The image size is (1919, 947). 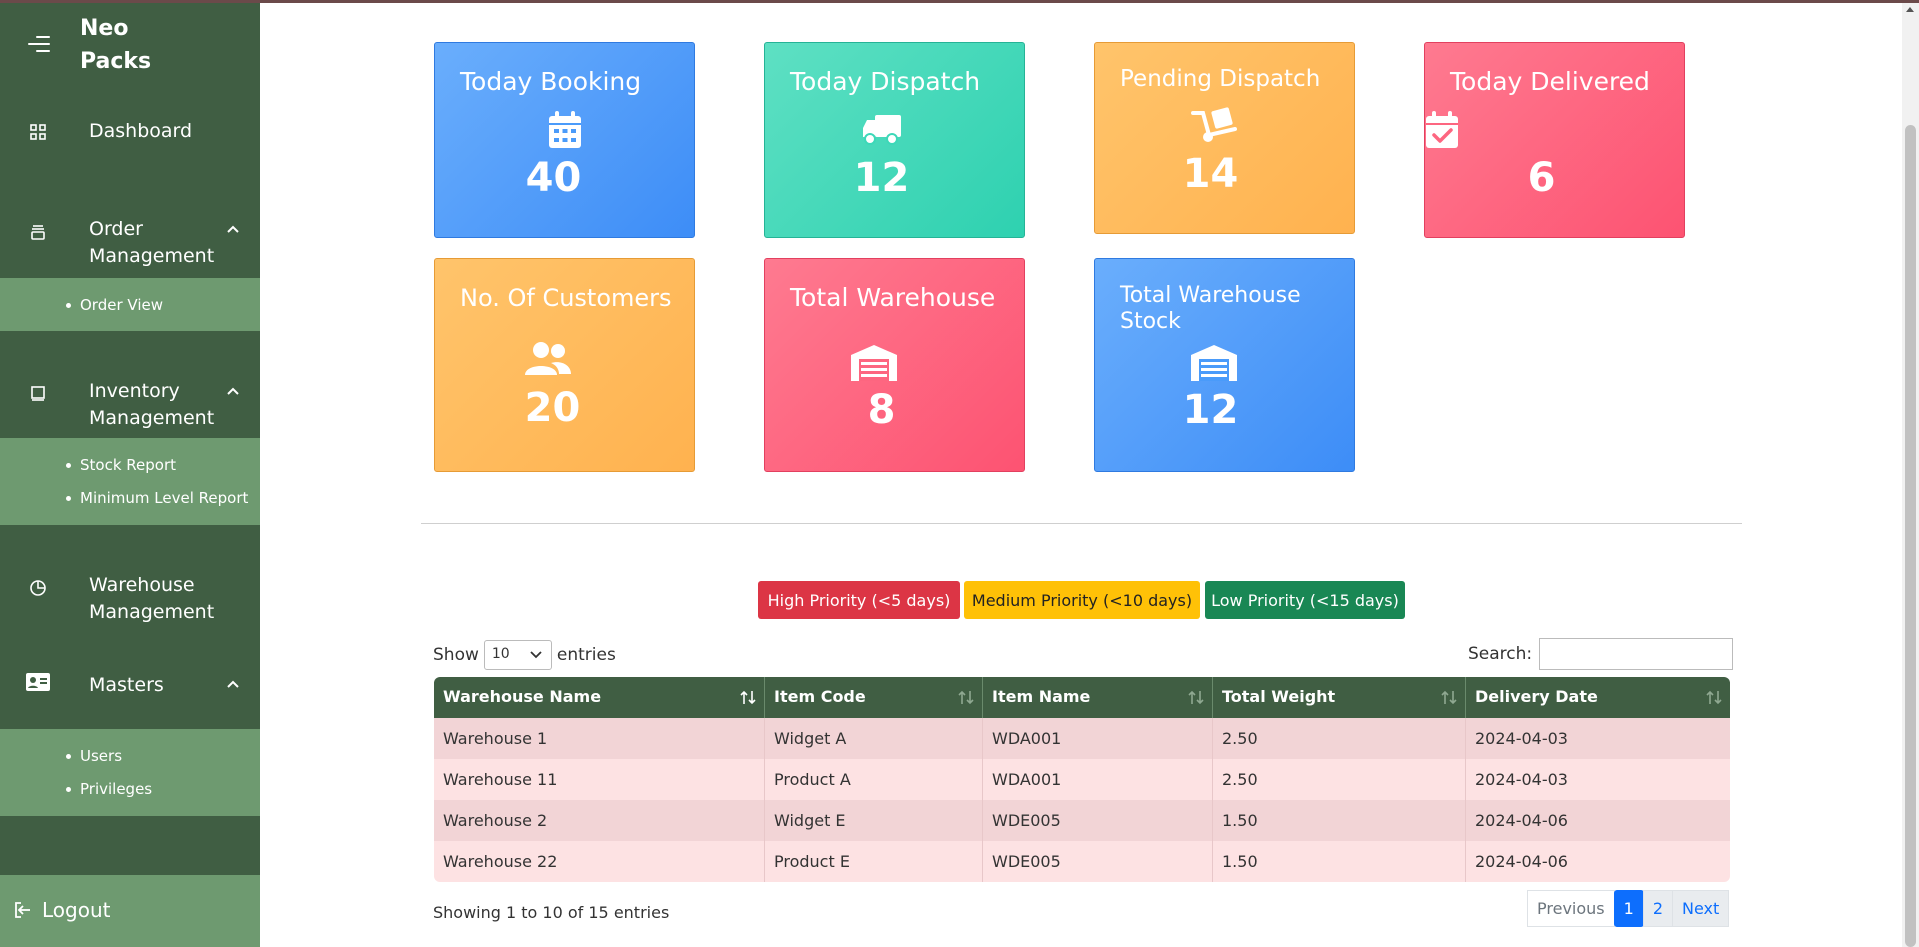 I want to click on high-priority-button: High Priority (<5 days), so click(x=859, y=600).